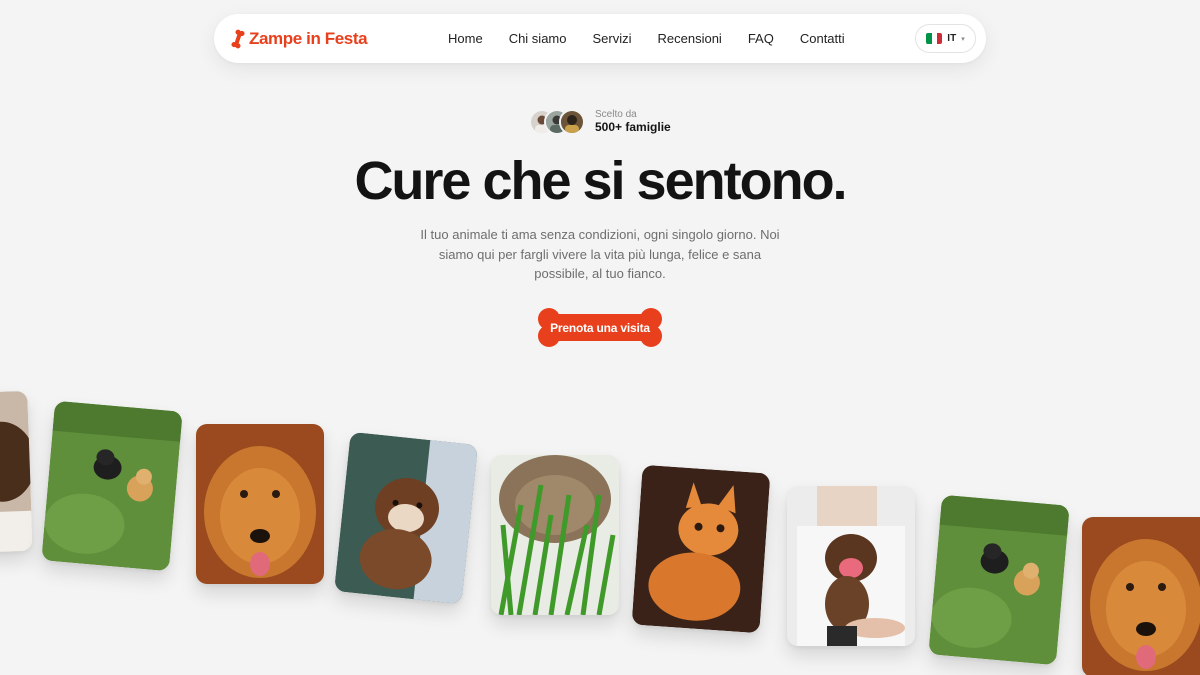 This screenshot has width=1200, height=675. What do you see at coordinates (963, 39) in the screenshot?
I see `chevron-down-icon: ▾` at bounding box center [963, 39].